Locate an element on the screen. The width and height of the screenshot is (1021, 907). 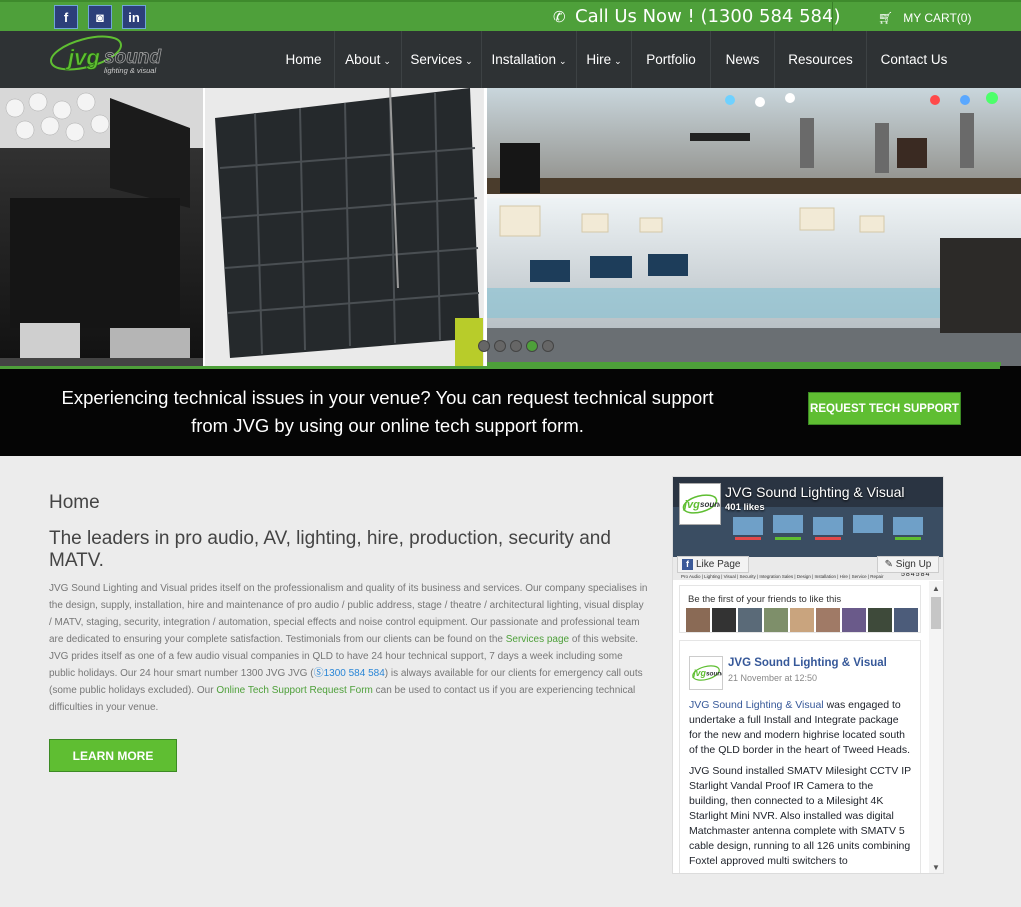
nav-resources: Resources is located at coordinates (821, 59).